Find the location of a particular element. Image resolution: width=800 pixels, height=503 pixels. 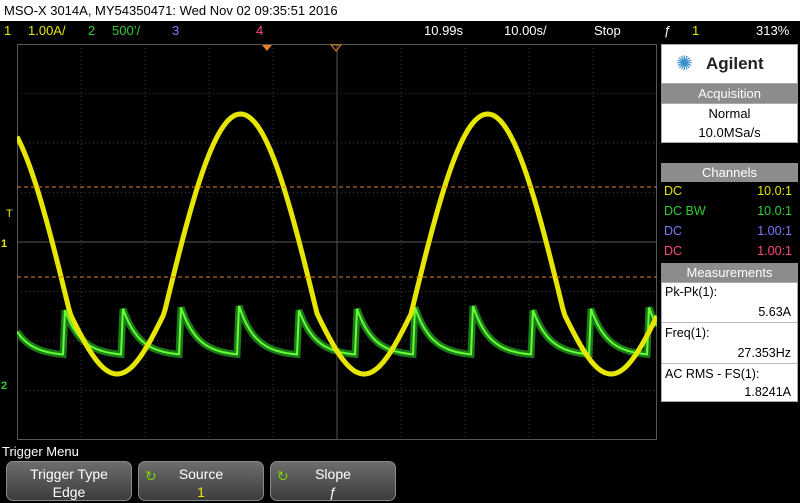

softkey-source: ↻ Source 1 is located at coordinates (201, 481).